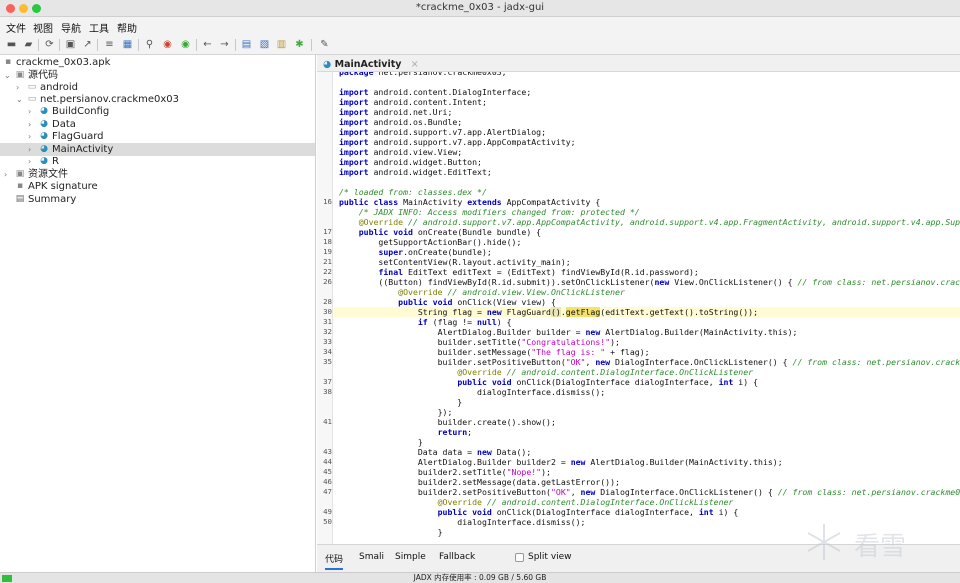 Image resolution: width=960 pixels, height=583 pixels. I want to click on sync-icon: ≡, so click(109, 44).